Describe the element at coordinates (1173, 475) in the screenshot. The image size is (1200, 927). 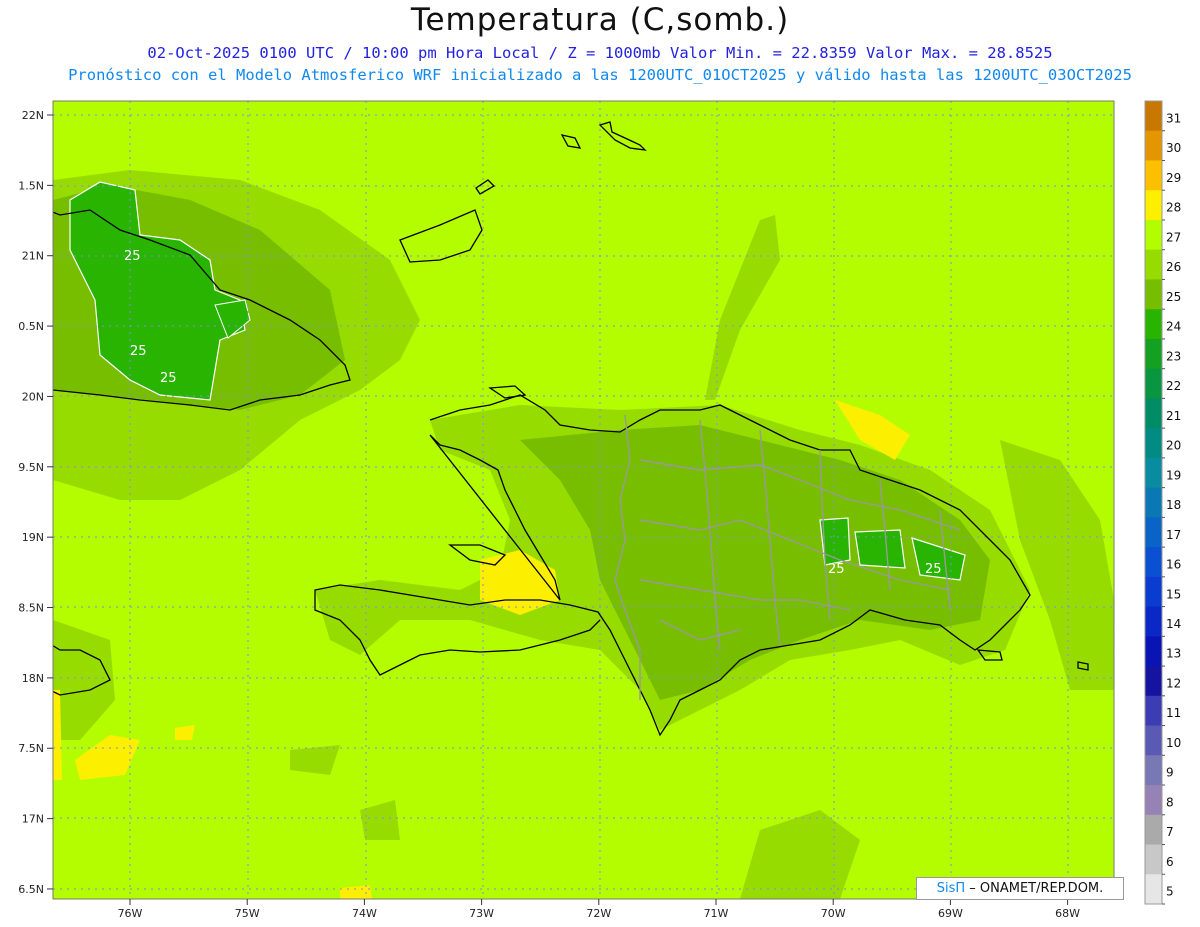
I see `colorbar-label: 19` at that location.